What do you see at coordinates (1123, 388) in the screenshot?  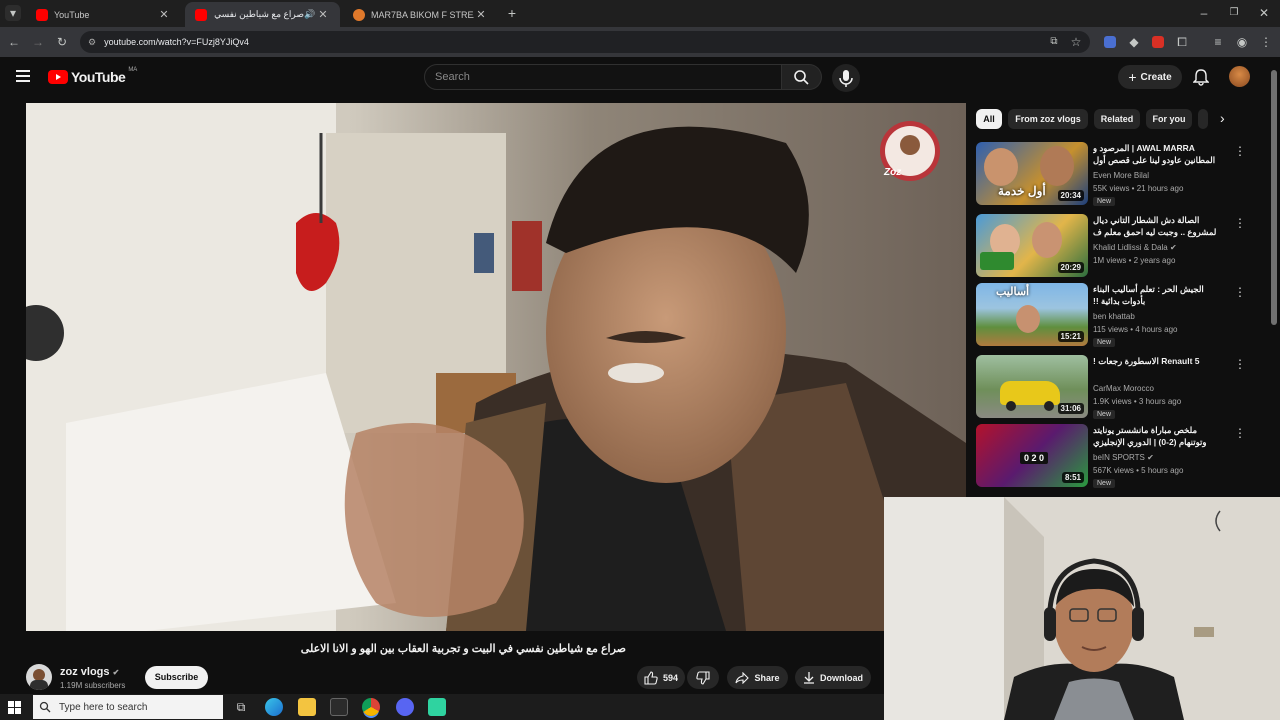 I see `recommendation-channel: CarMax Morocco` at bounding box center [1123, 388].